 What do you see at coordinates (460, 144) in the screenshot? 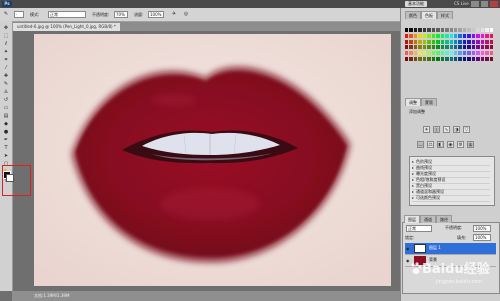
I see `channel-mixer-icon: ⚙` at bounding box center [460, 144].